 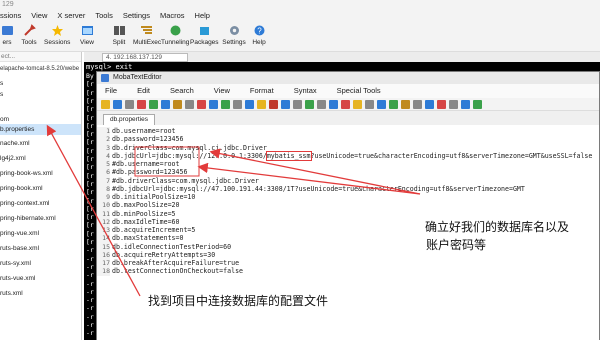 What do you see at coordinates (145, 57) in the screenshot?
I see `terminal-tab: 4. 192.168.137.129` at bounding box center [145, 57].